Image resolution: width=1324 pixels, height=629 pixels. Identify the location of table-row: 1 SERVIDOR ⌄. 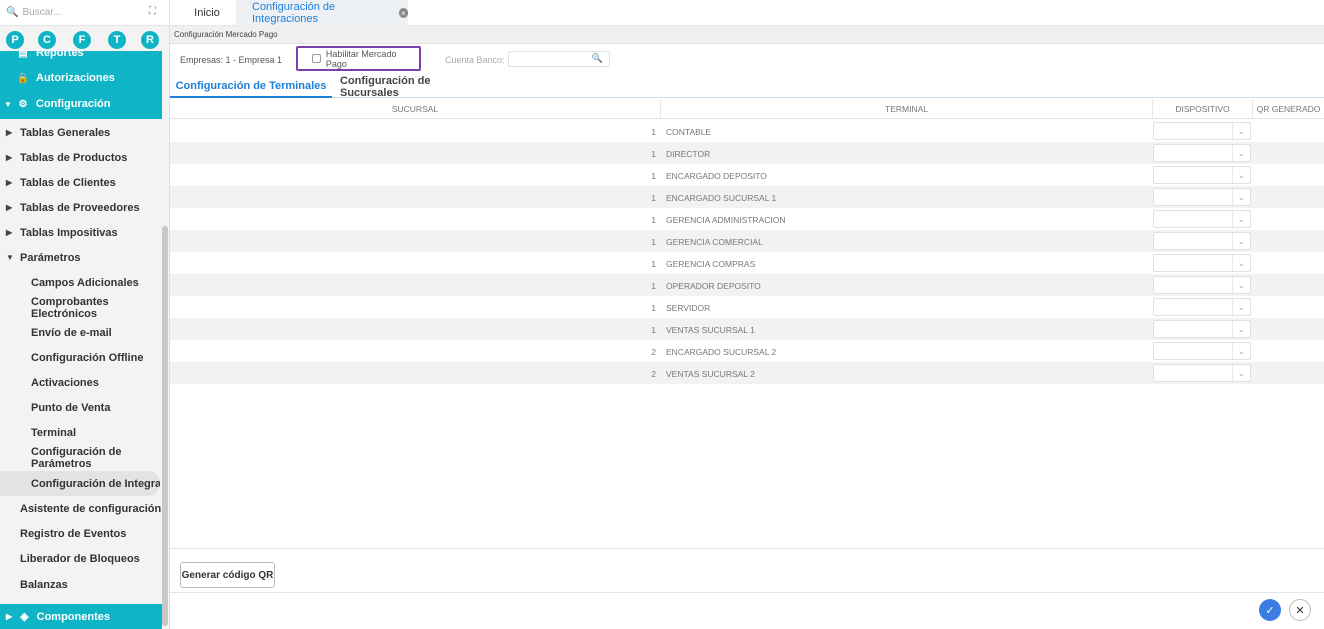
(747, 307).